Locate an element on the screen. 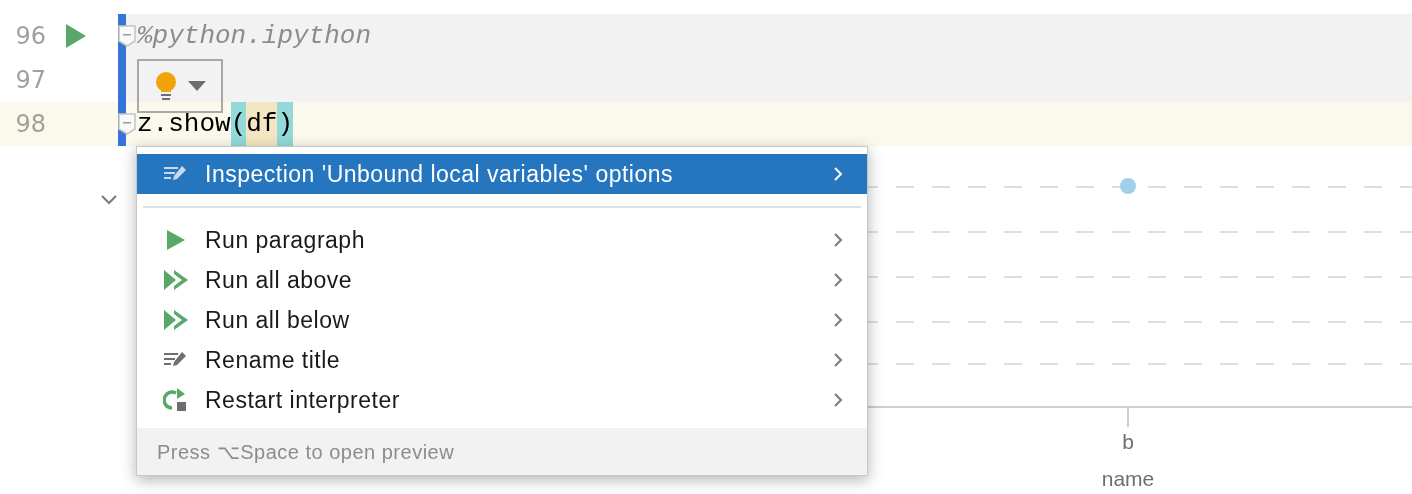 This screenshot has height=494, width=1412. menu-item: Run all below is located at coordinates (502, 320).